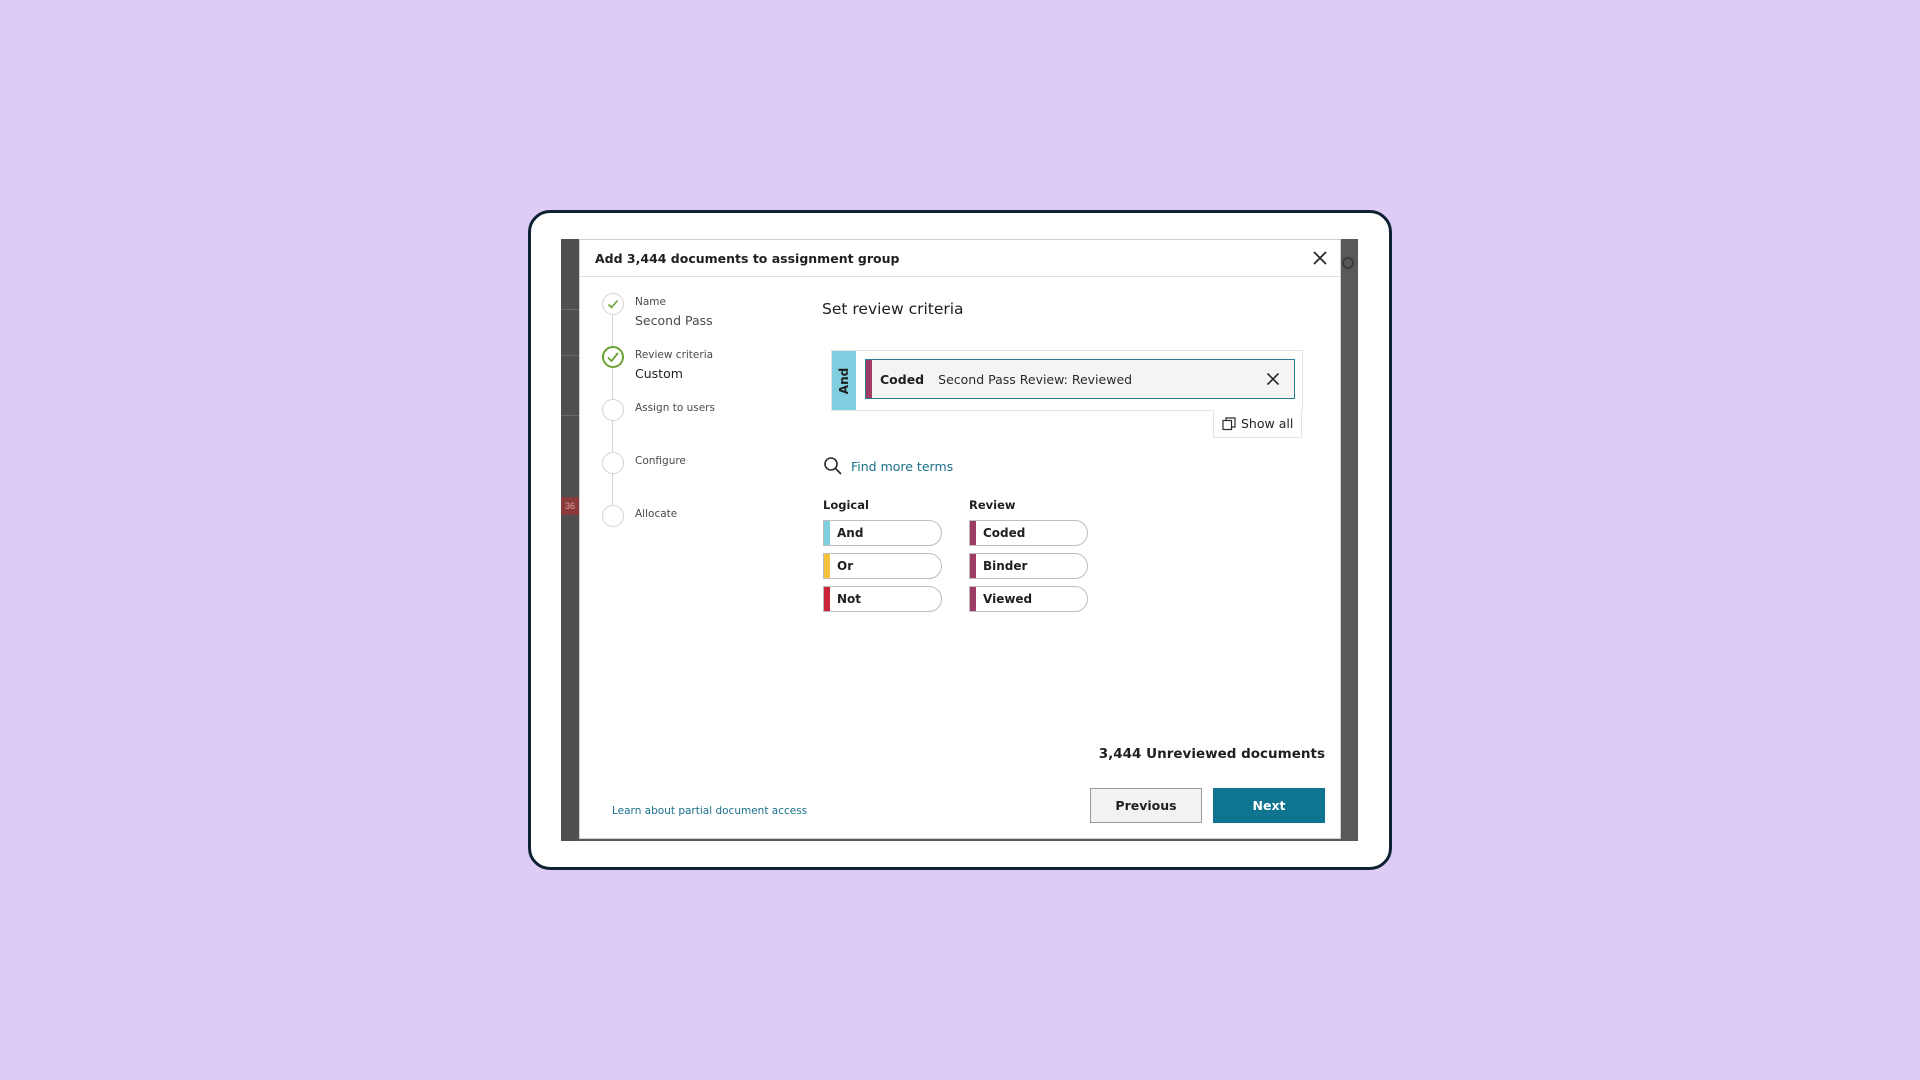 This screenshot has height=1080, width=1920. Describe the element at coordinates (613, 304) in the screenshot. I see `step-complete-check-icon` at that location.